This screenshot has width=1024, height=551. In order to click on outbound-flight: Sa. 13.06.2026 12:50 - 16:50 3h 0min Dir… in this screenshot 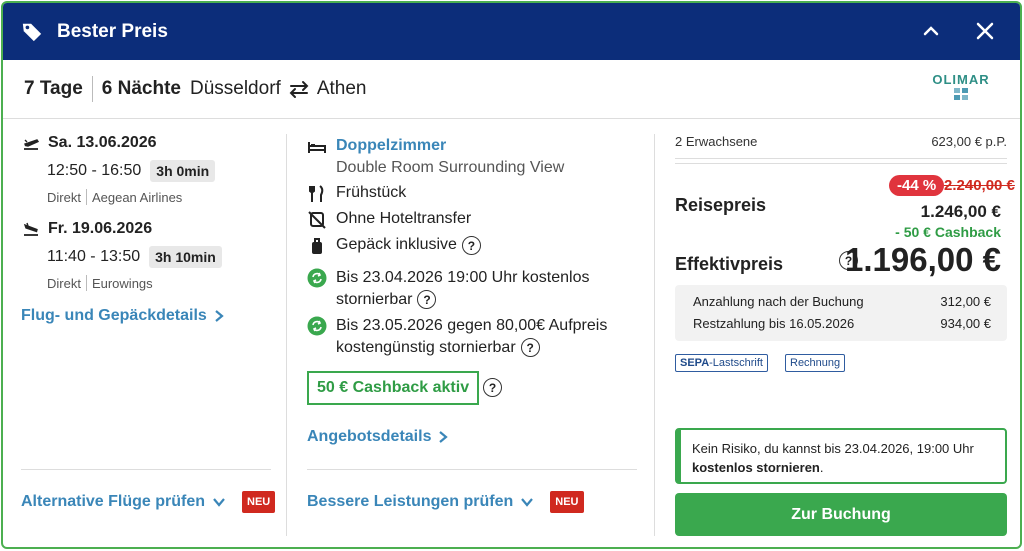, I will do `click(119, 169)`.